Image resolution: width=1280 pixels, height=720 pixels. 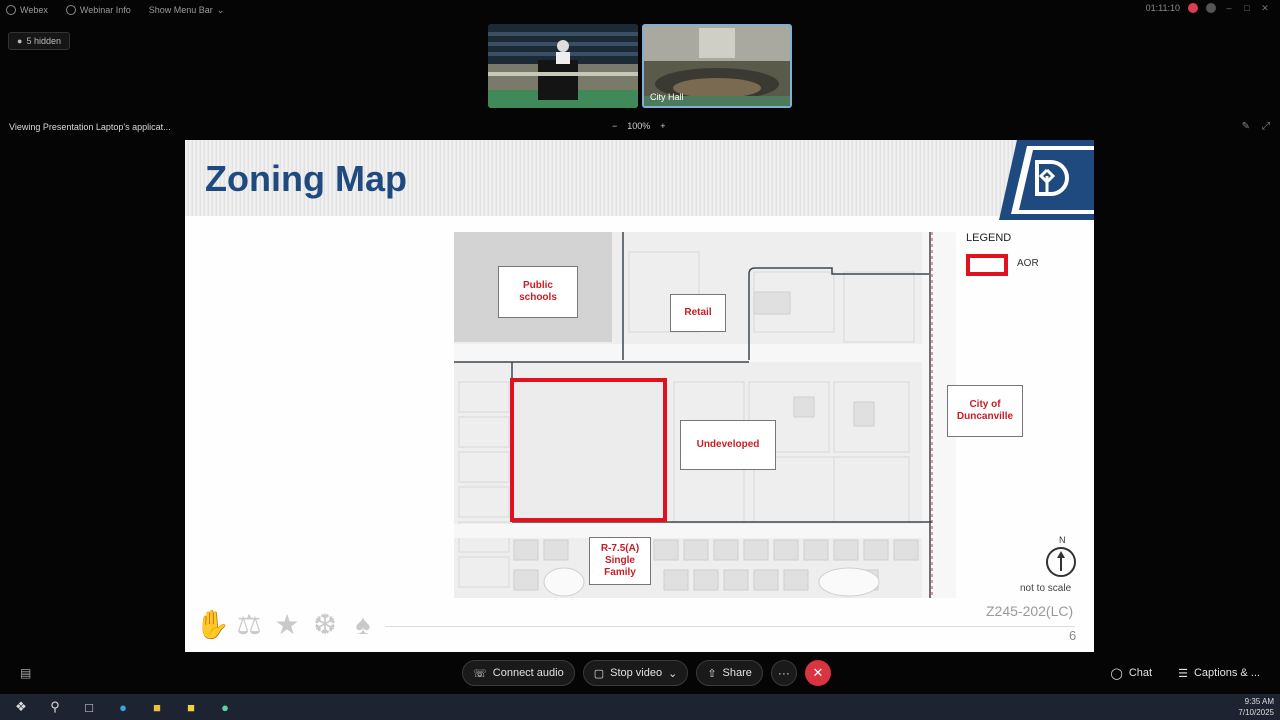 I want to click on chat-label: Chat, so click(x=1140, y=673).